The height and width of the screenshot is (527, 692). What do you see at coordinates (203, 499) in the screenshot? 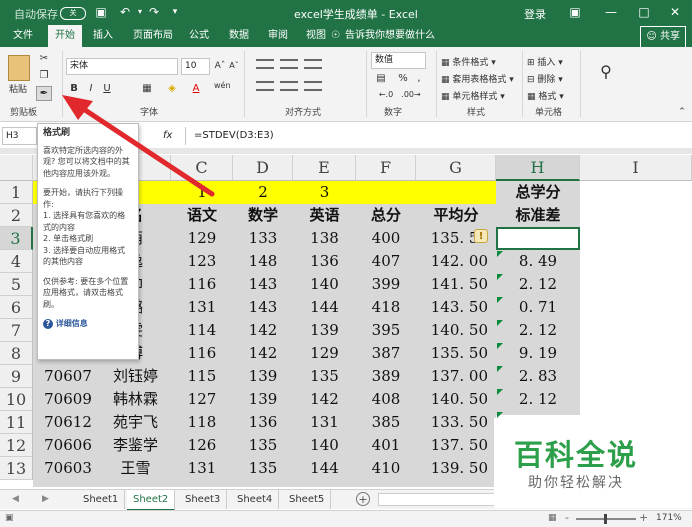
I see `sheet-tab-sheet3: Sheet3` at bounding box center [203, 499].